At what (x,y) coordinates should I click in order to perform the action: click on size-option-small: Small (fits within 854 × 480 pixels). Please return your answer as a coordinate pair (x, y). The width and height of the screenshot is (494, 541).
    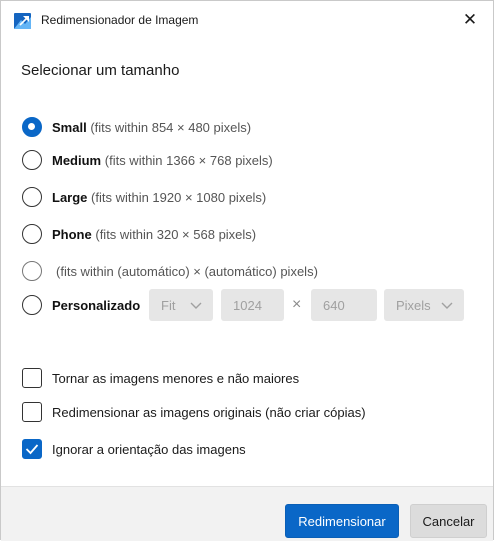
    Looking at the image, I should click on (136, 127).